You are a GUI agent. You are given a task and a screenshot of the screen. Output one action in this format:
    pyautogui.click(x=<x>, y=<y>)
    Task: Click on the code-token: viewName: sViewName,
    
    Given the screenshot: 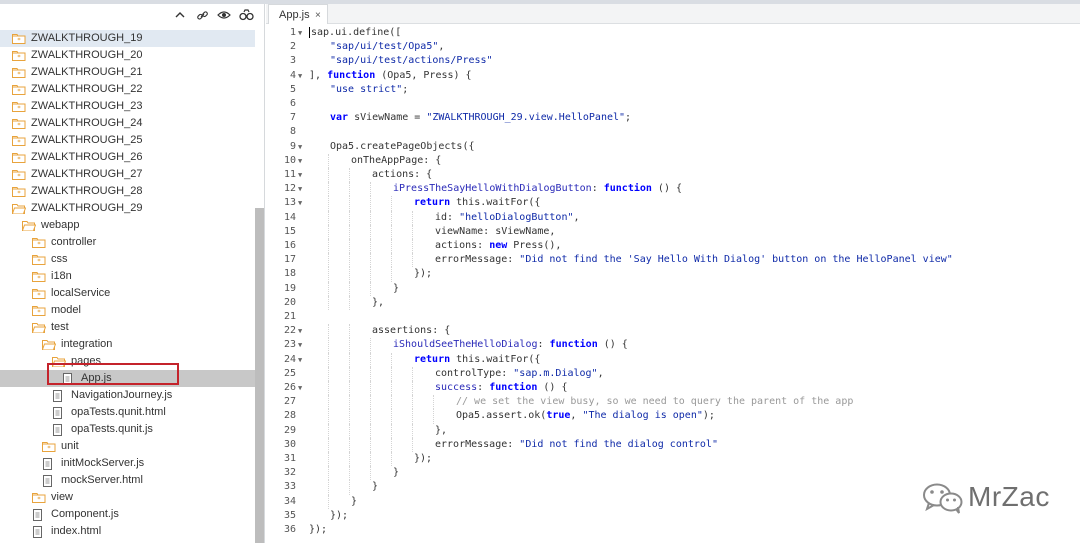 What is the action you would take?
    pyautogui.click(x=495, y=231)
    